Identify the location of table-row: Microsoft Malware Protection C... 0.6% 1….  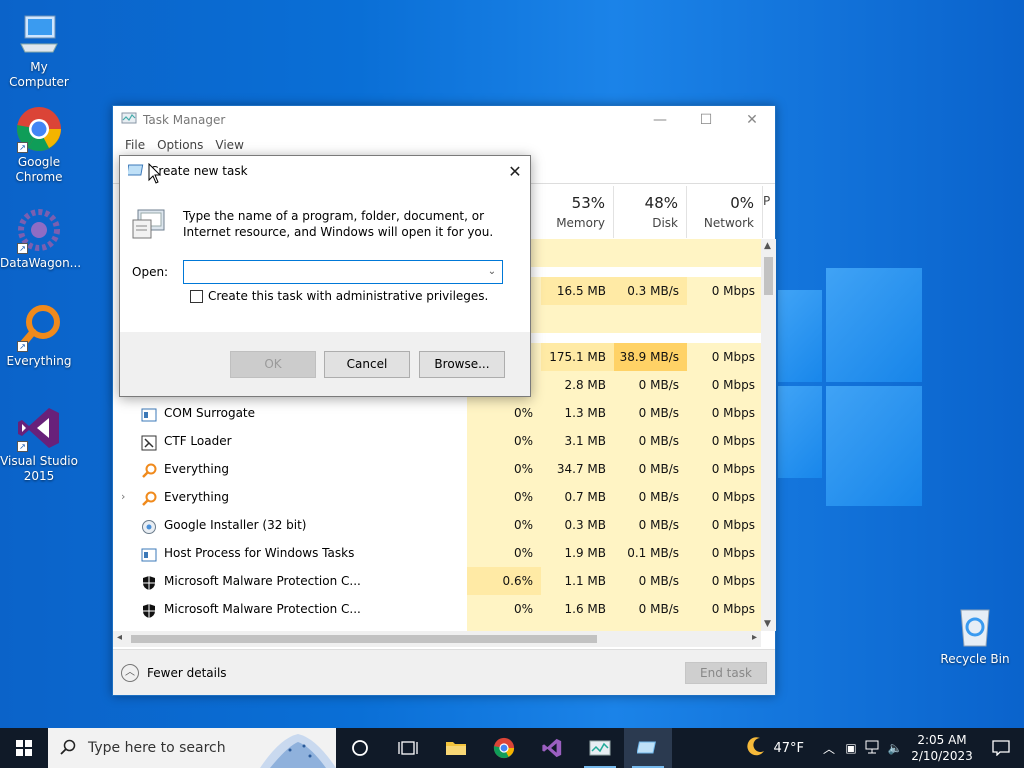
(438, 581).